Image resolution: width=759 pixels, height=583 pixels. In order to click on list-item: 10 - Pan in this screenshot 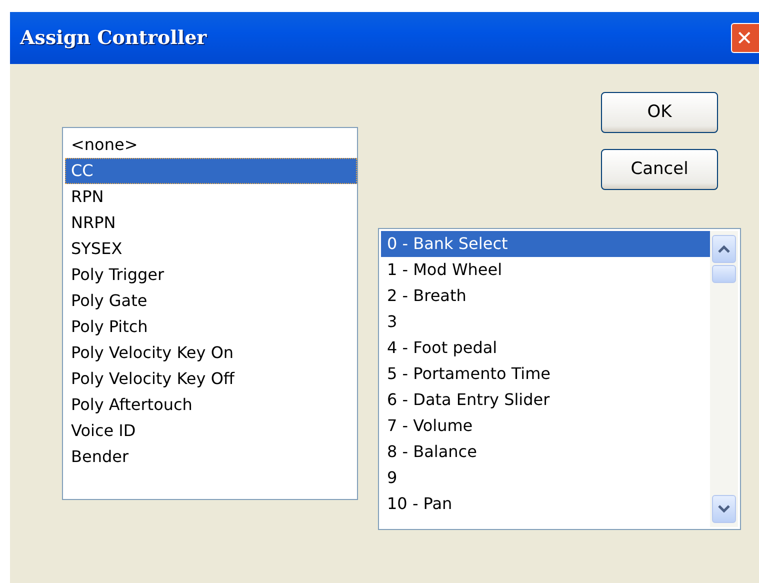, I will do `click(545, 504)`.